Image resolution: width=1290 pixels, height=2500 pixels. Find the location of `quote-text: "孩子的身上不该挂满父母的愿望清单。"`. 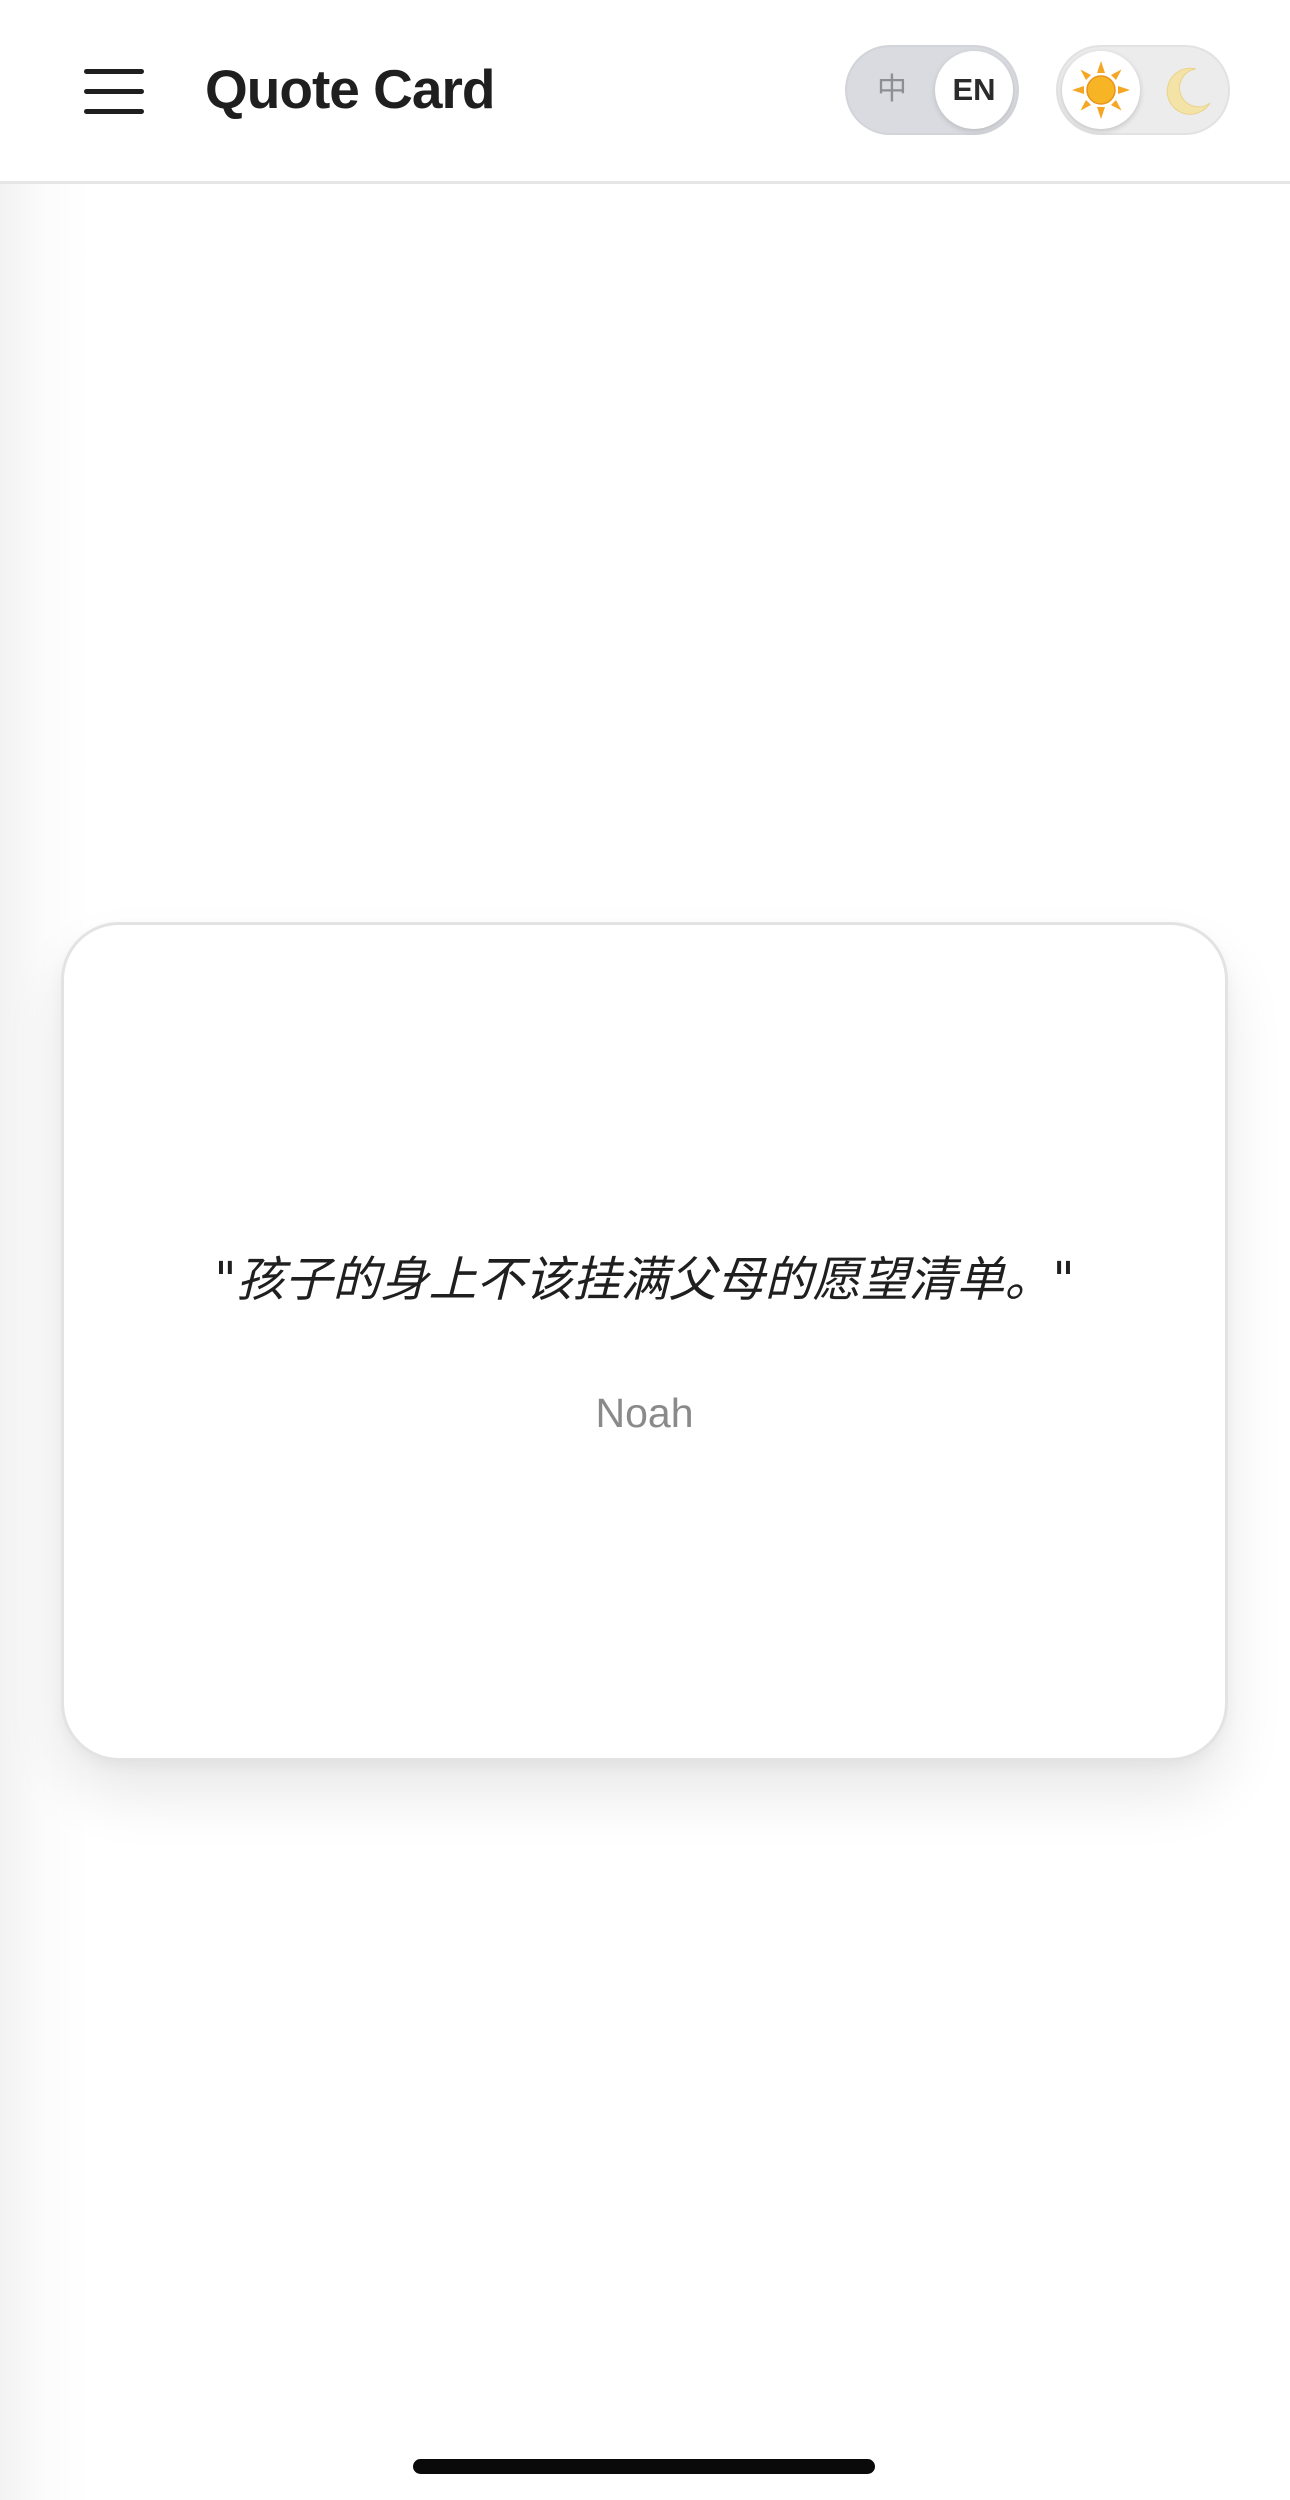

quote-text: "孩子的身上不该挂满父母的愿望清单。" is located at coordinates (644, 1280).